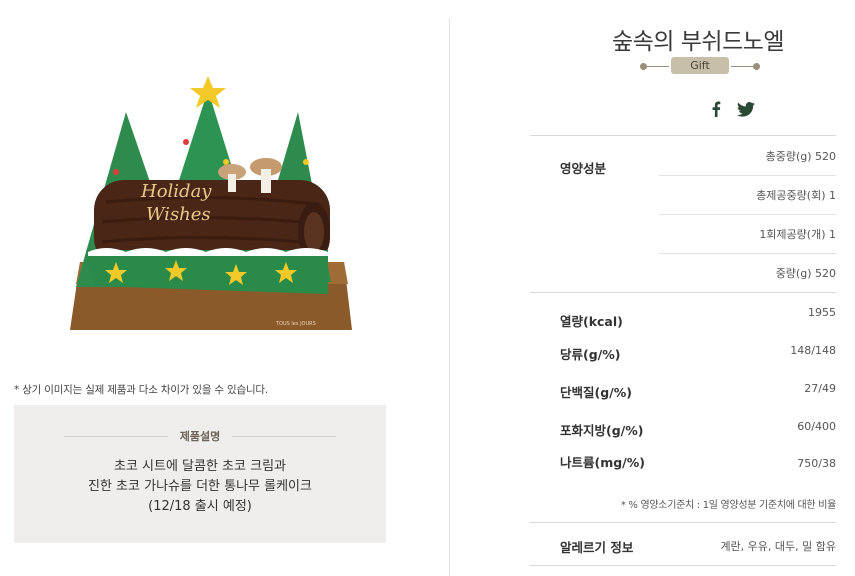  What do you see at coordinates (295, 324) in the screenshot?
I see `svg-text: TOUS les JOURS` at bounding box center [295, 324].